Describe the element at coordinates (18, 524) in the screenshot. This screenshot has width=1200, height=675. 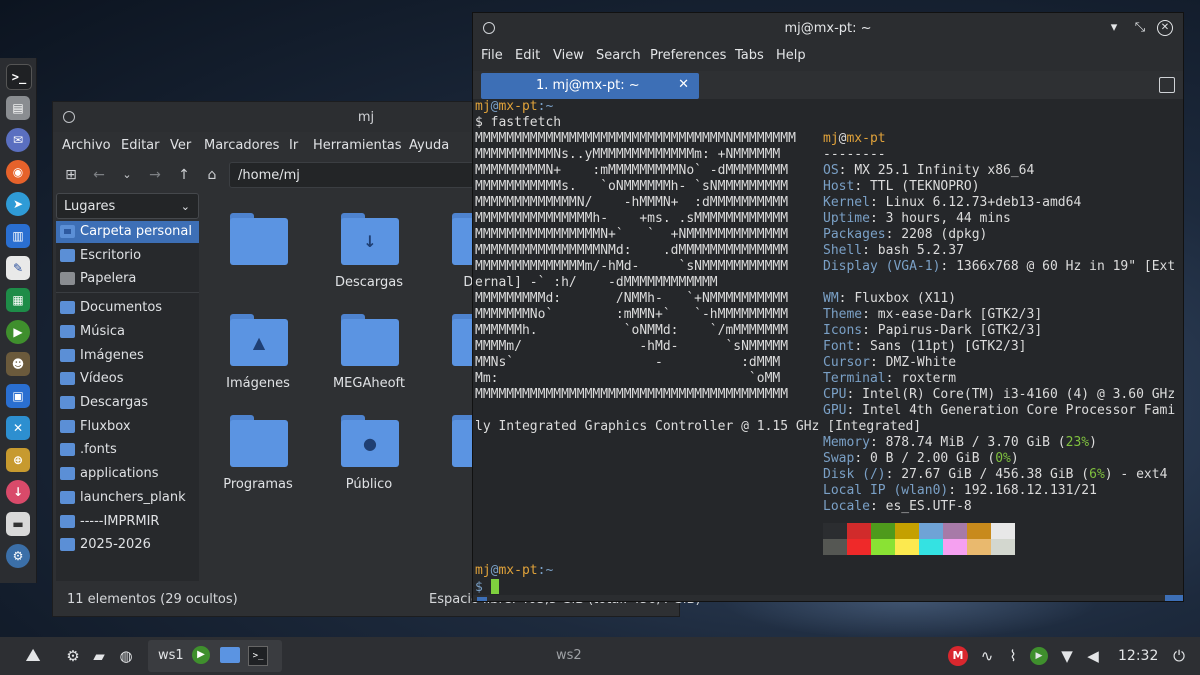
I see `printer-launcher-icon: ▬` at that location.